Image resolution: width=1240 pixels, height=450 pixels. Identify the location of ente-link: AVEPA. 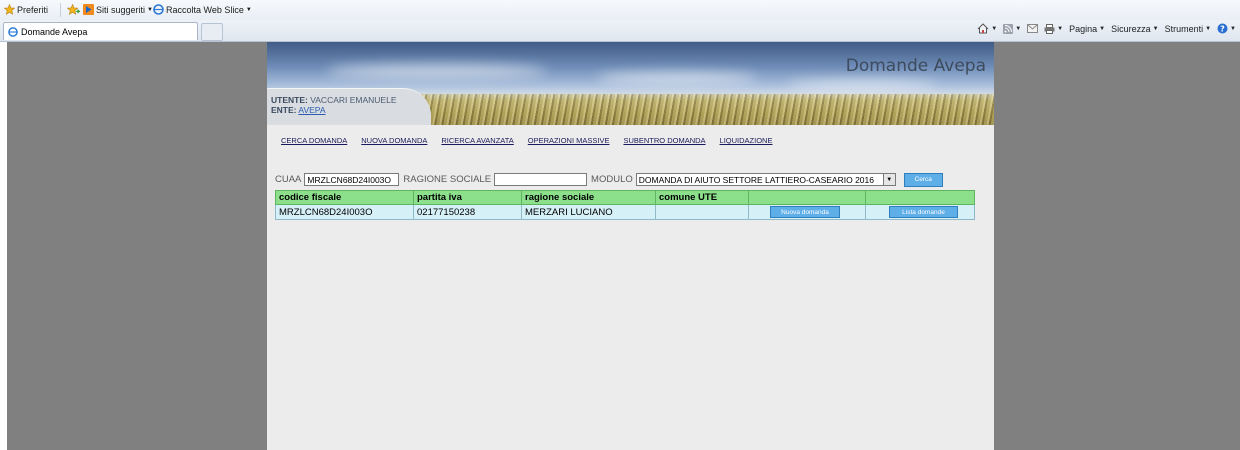
(311, 110).